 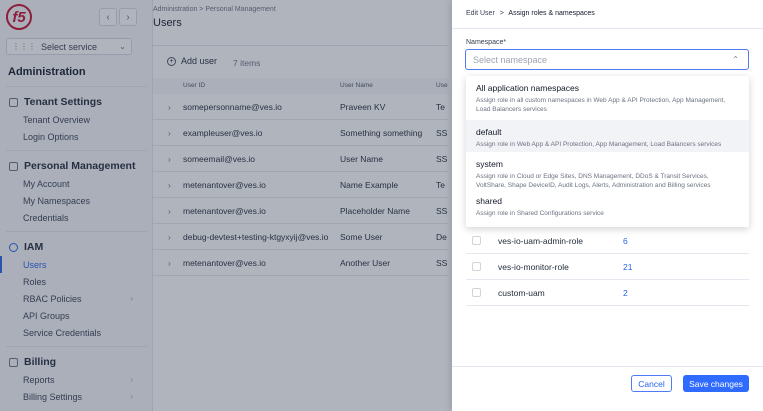 I want to click on sidebar-item-rbac-policies: RBAC Policies ›, so click(x=76, y=298).